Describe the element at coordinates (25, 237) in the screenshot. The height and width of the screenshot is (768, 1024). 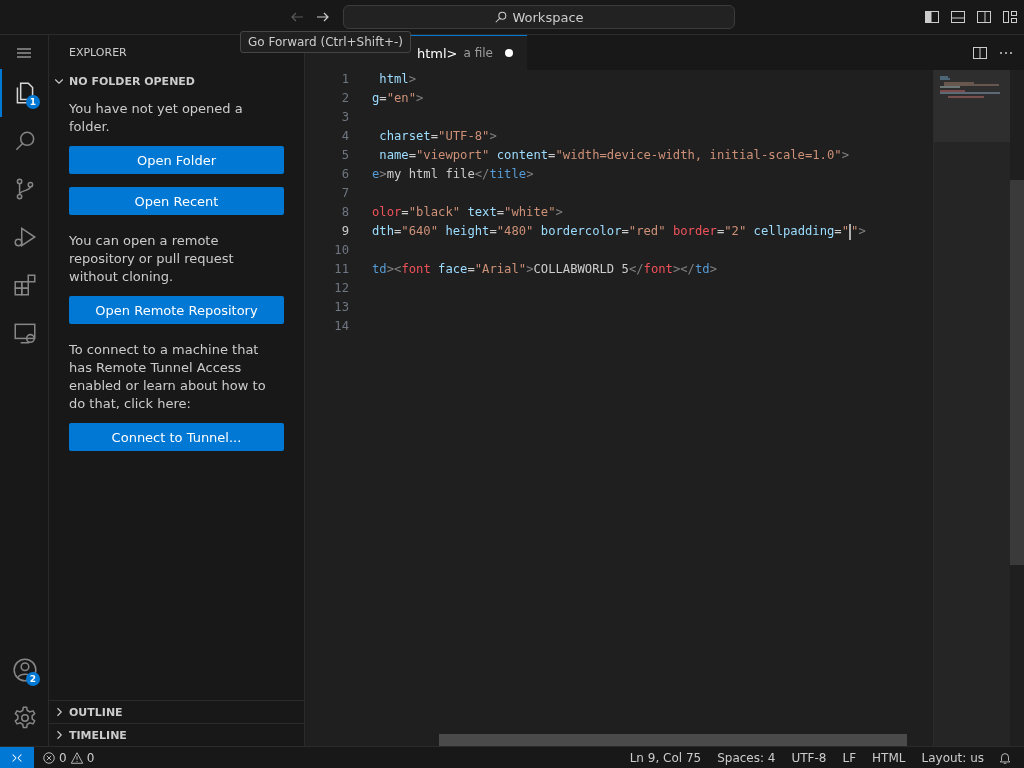
I see `run-icon` at that location.